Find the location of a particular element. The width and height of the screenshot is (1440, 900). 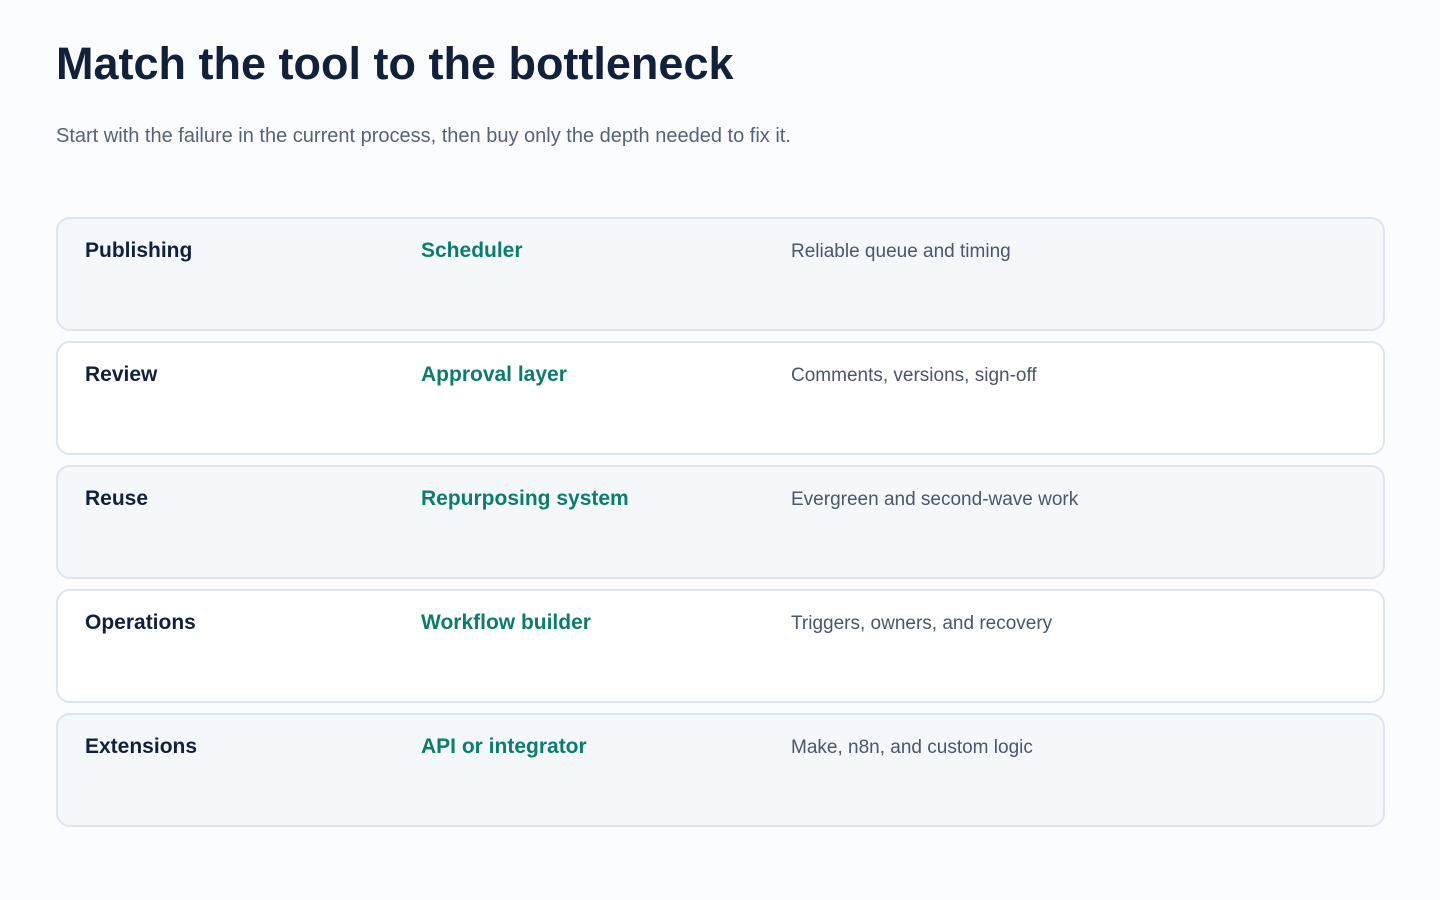

row-area-label: Publishing is located at coordinates (139, 250).